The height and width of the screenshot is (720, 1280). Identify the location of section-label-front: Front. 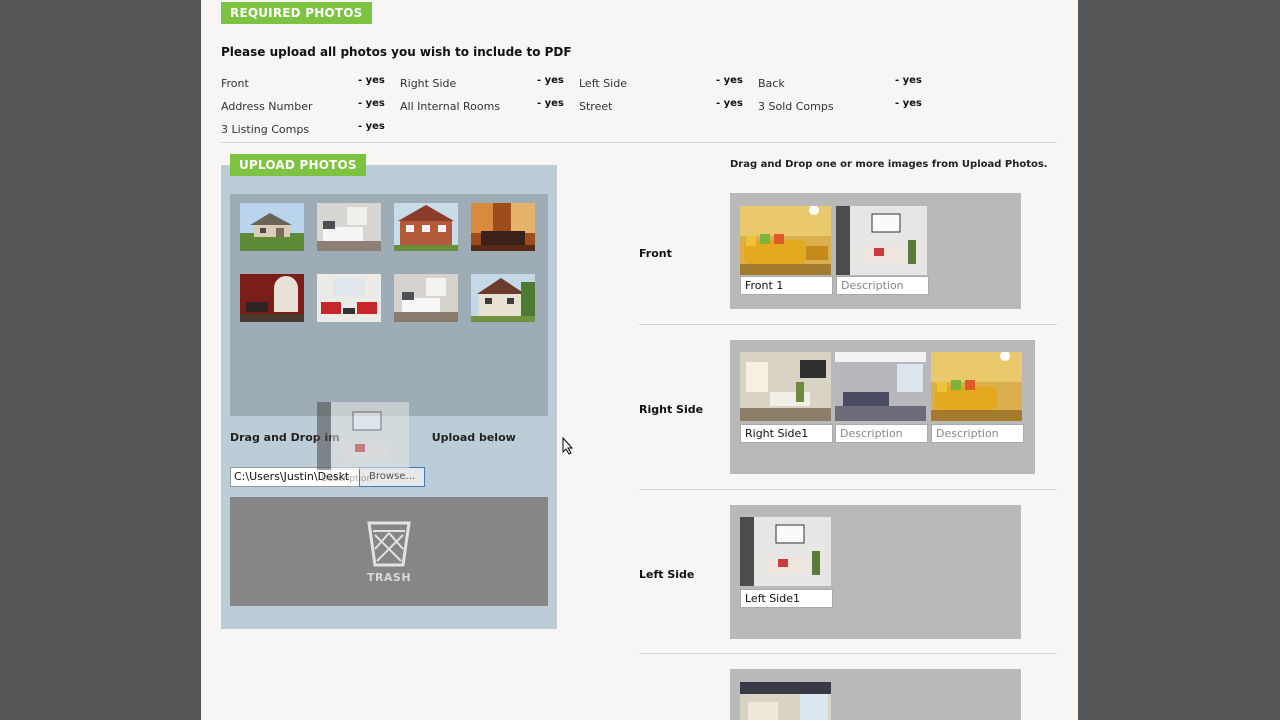
(655, 253).